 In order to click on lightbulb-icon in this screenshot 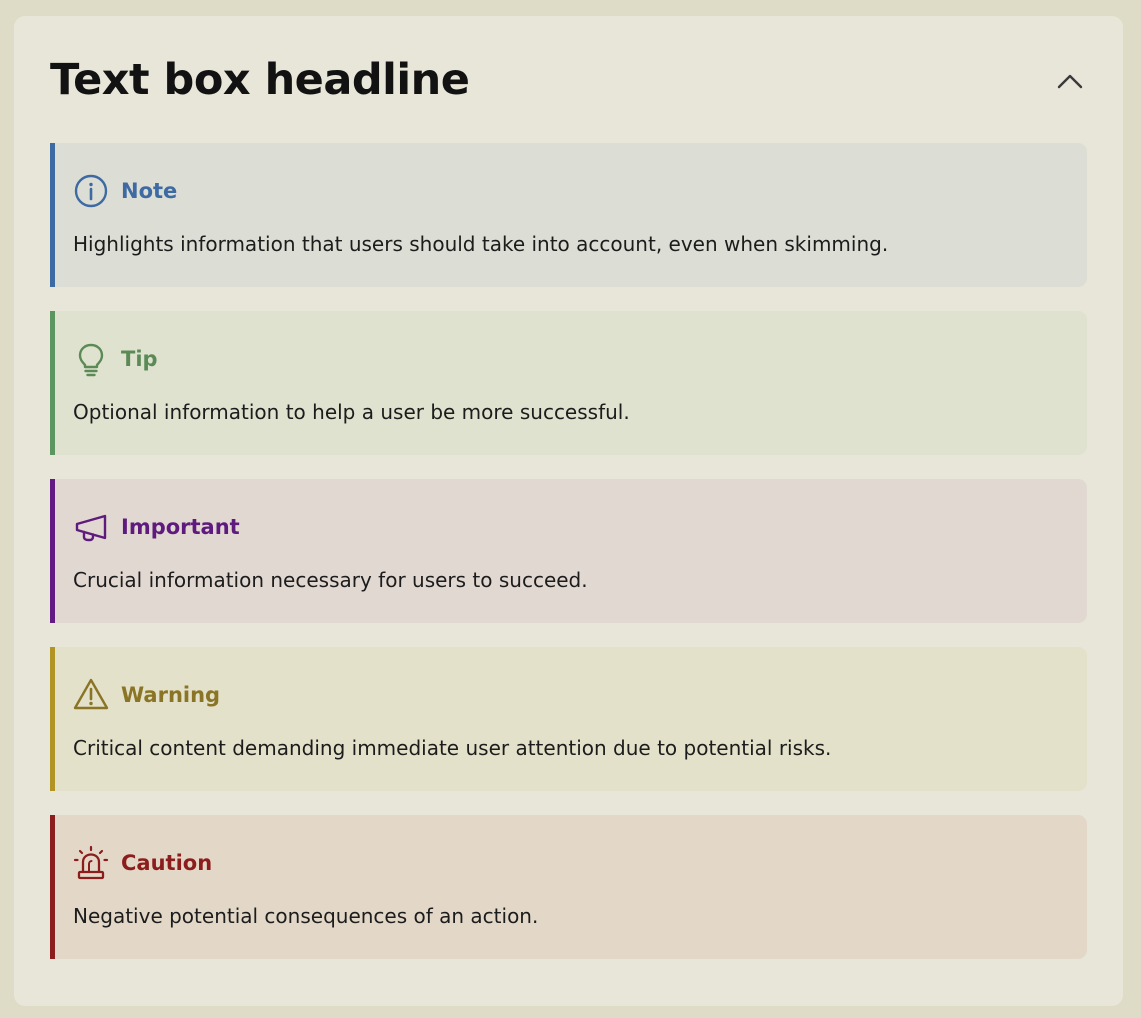, I will do `click(91, 359)`.